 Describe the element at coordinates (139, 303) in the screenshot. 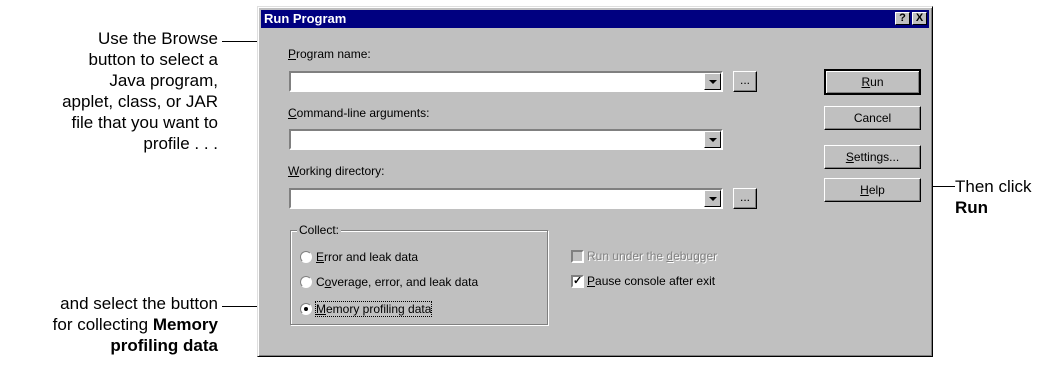

I see `callout-line: and select the button` at that location.